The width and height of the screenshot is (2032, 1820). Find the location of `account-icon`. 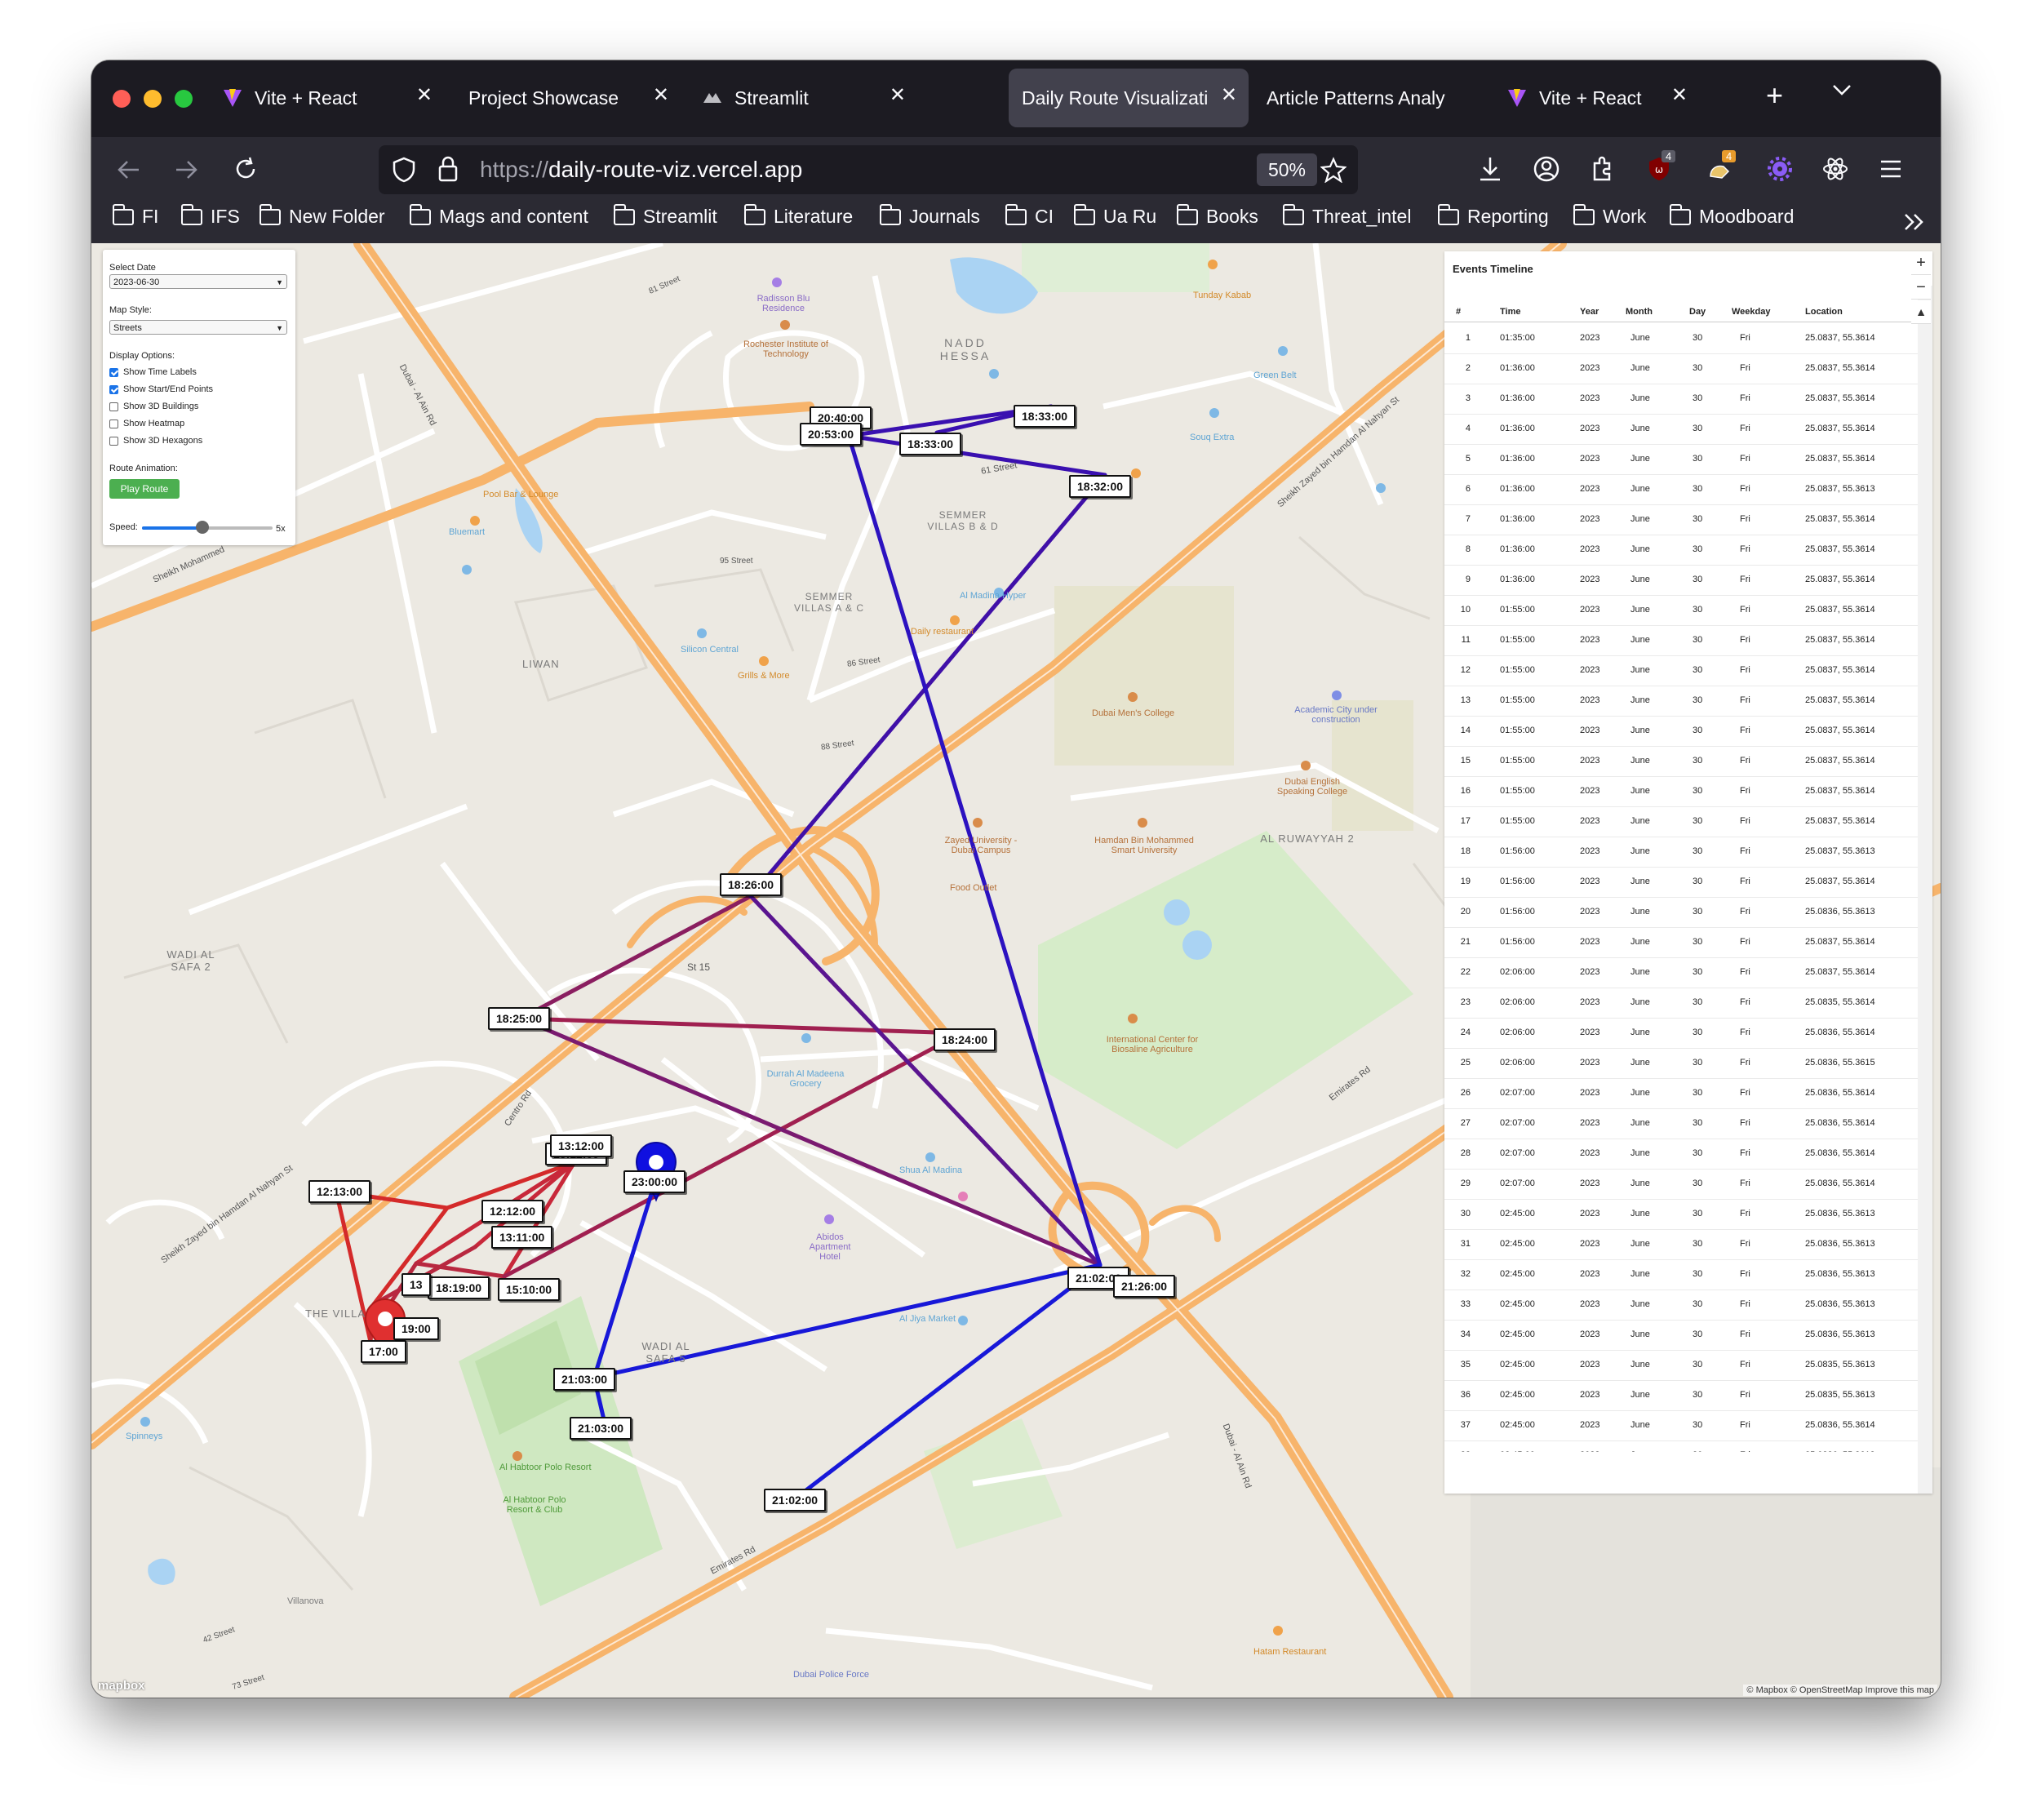

account-icon is located at coordinates (1546, 171).